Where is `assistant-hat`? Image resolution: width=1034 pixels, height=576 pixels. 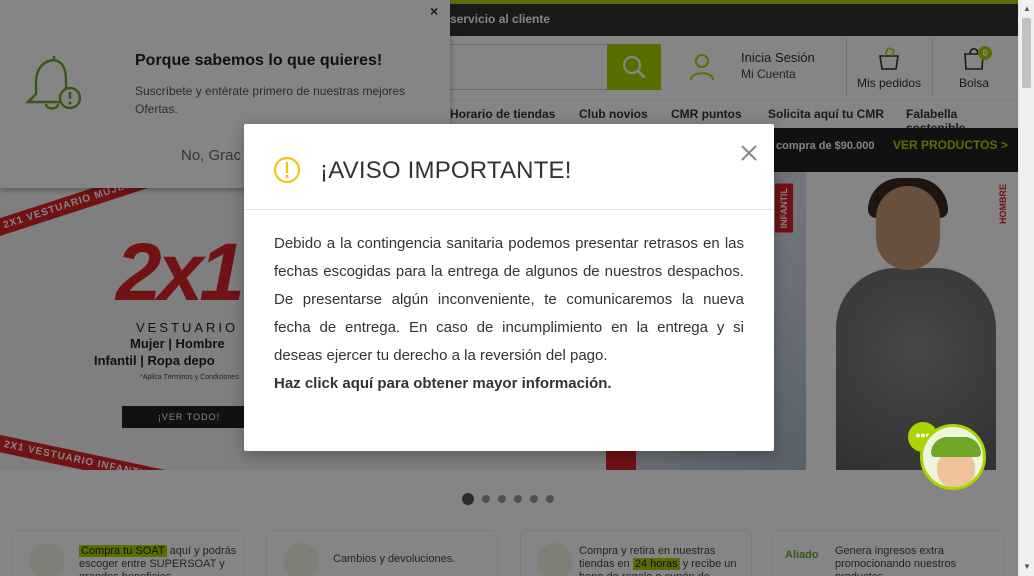
assistant-hat is located at coordinates (956, 447).